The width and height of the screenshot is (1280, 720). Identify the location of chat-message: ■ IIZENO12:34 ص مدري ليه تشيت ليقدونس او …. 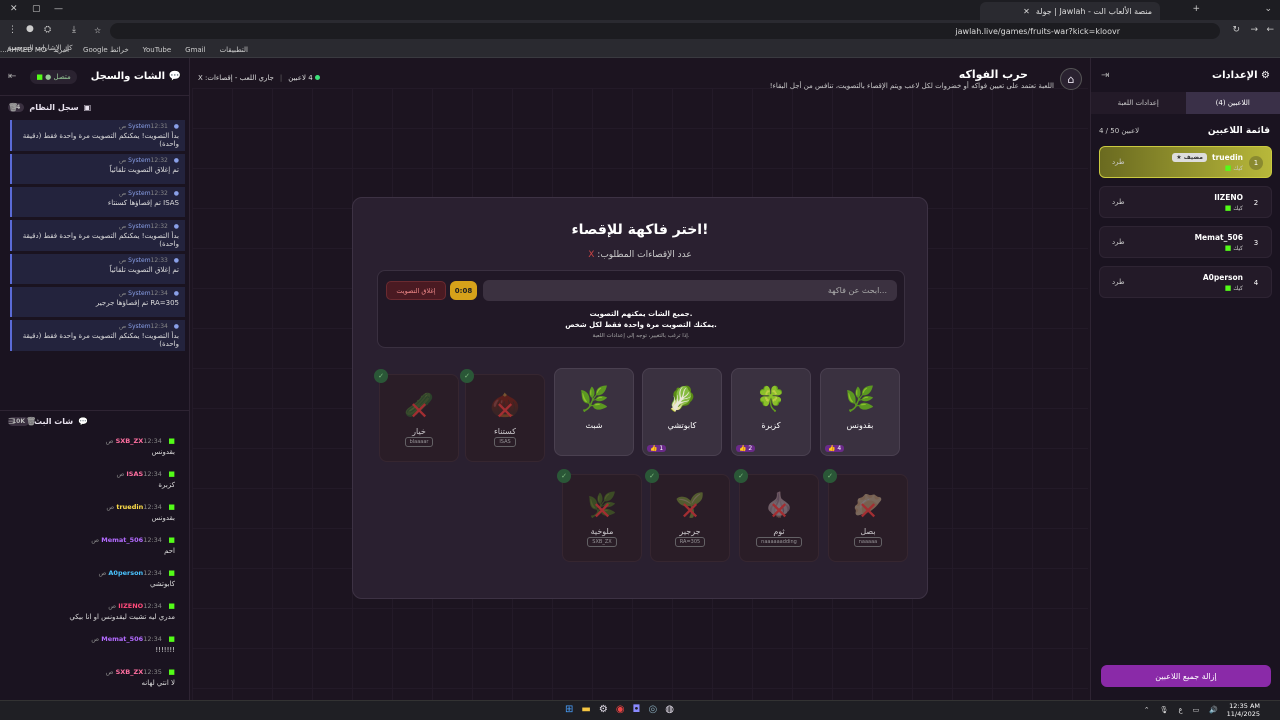
(94, 615).